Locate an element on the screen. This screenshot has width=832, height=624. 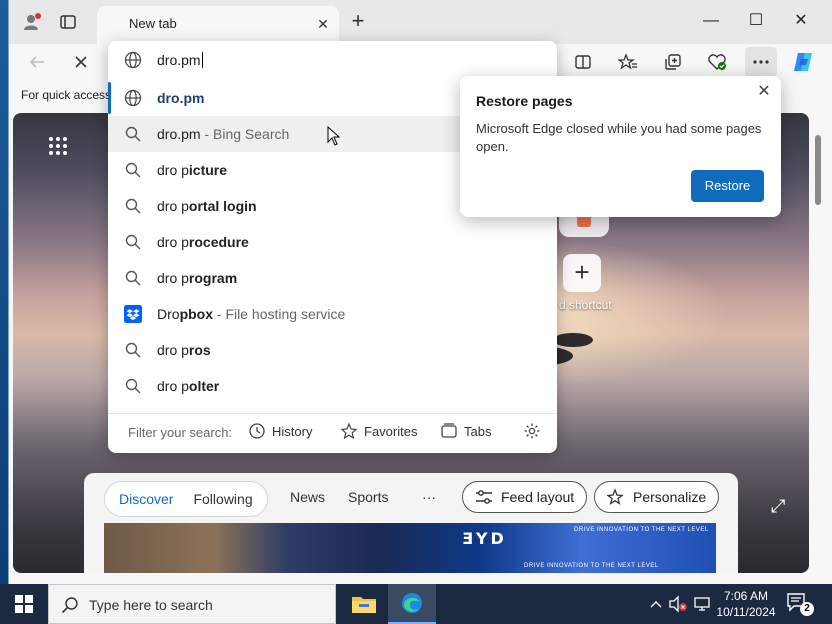
collections-icon is located at coordinates (673, 62).